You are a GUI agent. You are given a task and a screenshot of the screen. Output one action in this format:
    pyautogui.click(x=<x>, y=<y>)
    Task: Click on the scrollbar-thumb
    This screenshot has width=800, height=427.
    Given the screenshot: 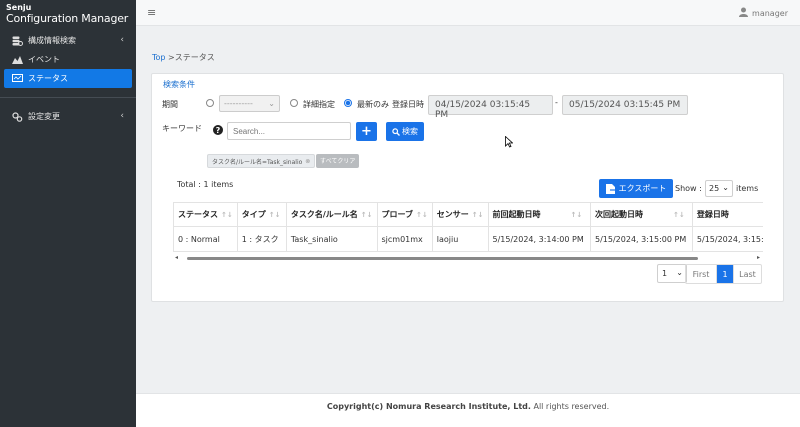 What is the action you would take?
    pyautogui.click(x=442, y=258)
    